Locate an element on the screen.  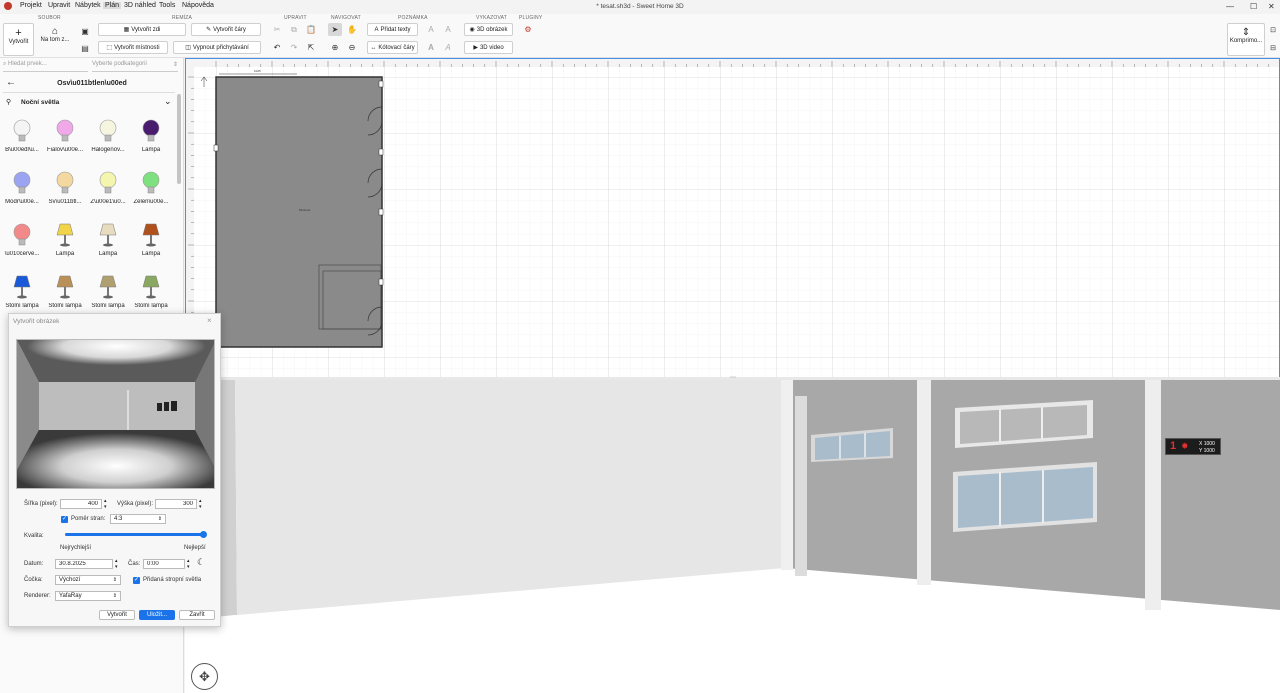
pointer-plus-icon: ⇱ is located at coordinates (311, 47).